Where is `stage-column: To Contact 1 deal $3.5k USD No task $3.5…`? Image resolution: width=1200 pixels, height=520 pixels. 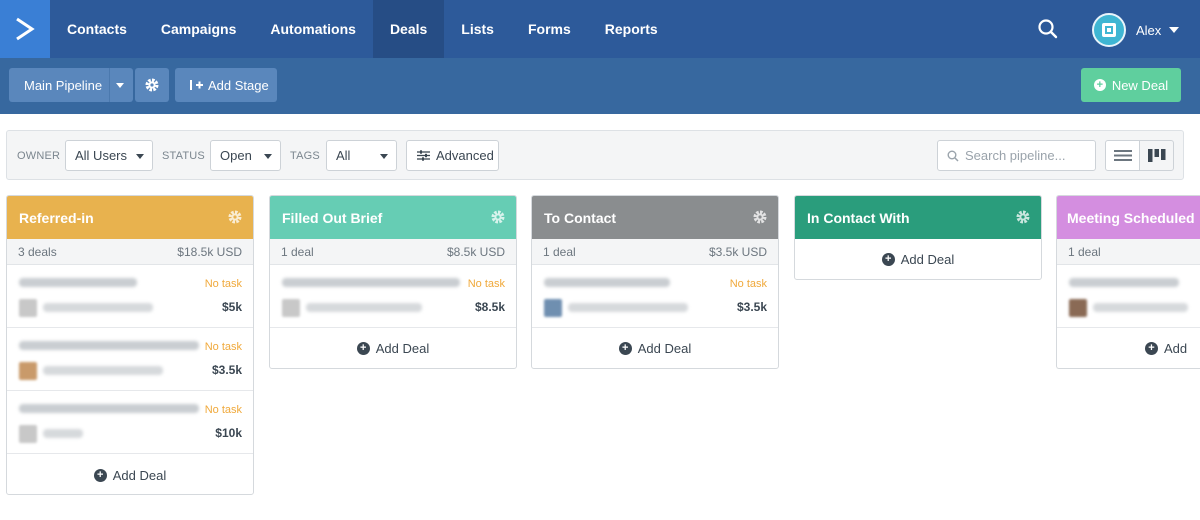 stage-column: To Contact 1 deal $3.5k USD No task $3.5… is located at coordinates (655, 282).